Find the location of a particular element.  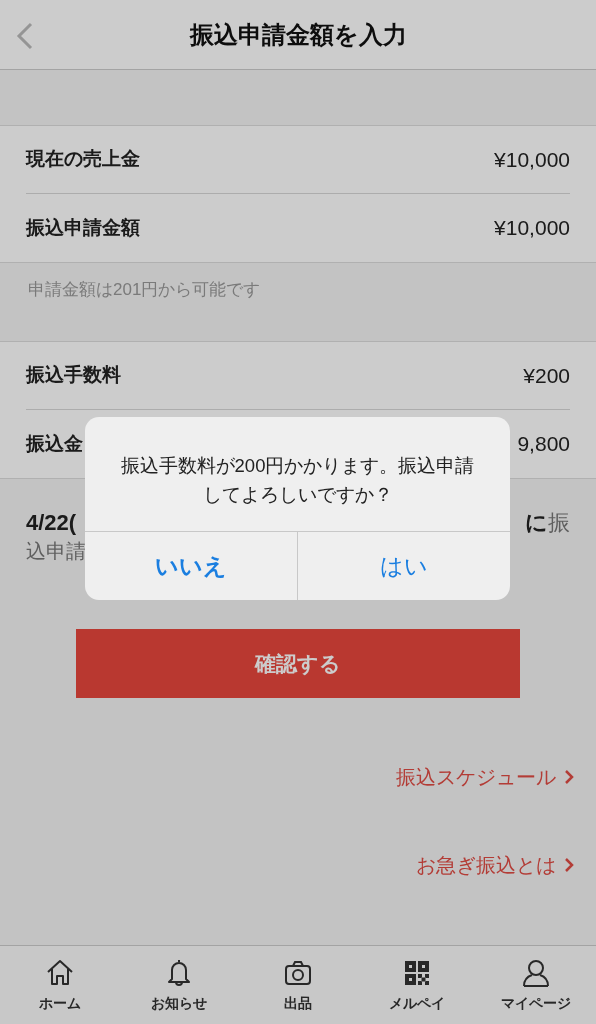

note-text: 申請金額は201円から可能です is located at coordinates (144, 289).